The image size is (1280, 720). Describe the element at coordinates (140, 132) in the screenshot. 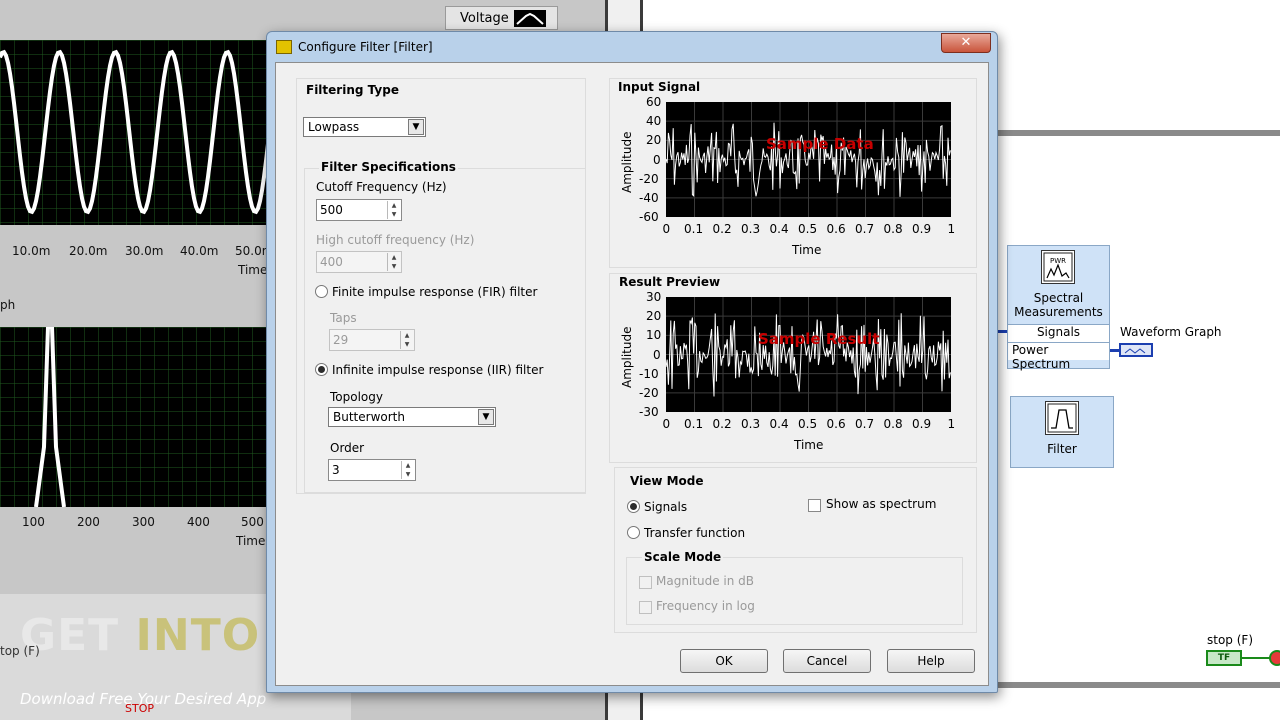

I see `waveform-graph-plot` at that location.